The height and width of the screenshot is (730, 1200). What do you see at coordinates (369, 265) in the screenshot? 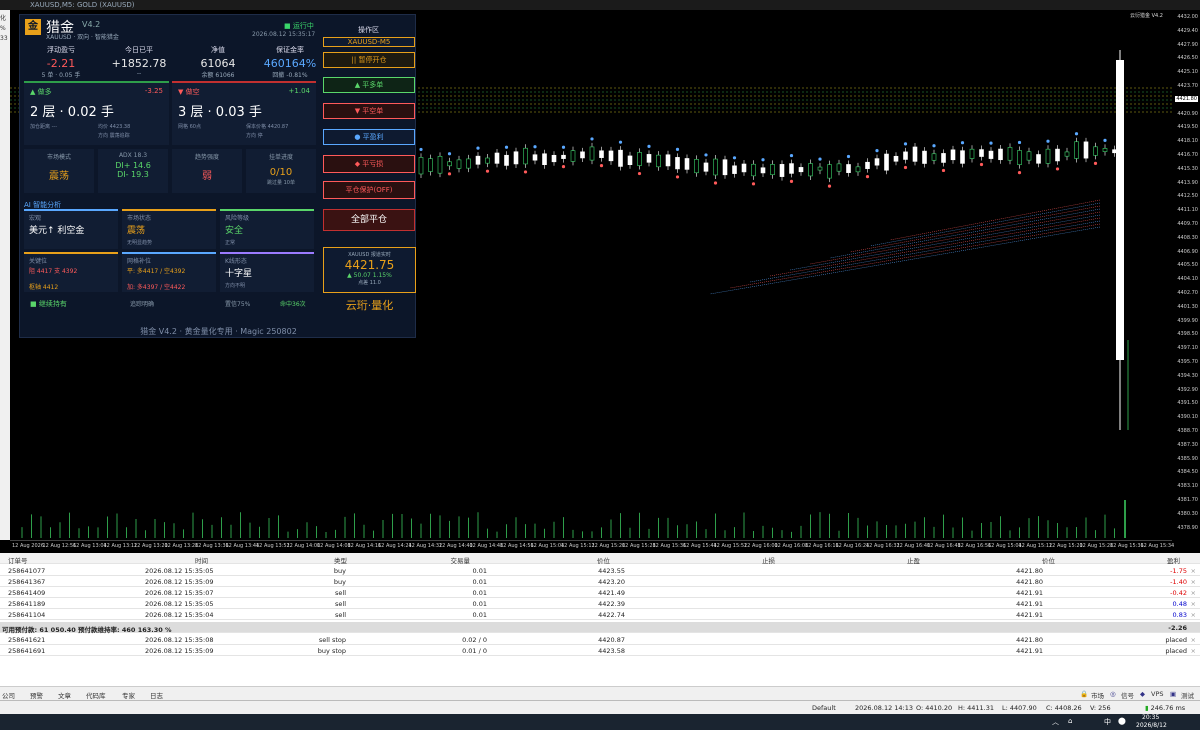
I see `quote-price: 4421.75` at bounding box center [369, 265].